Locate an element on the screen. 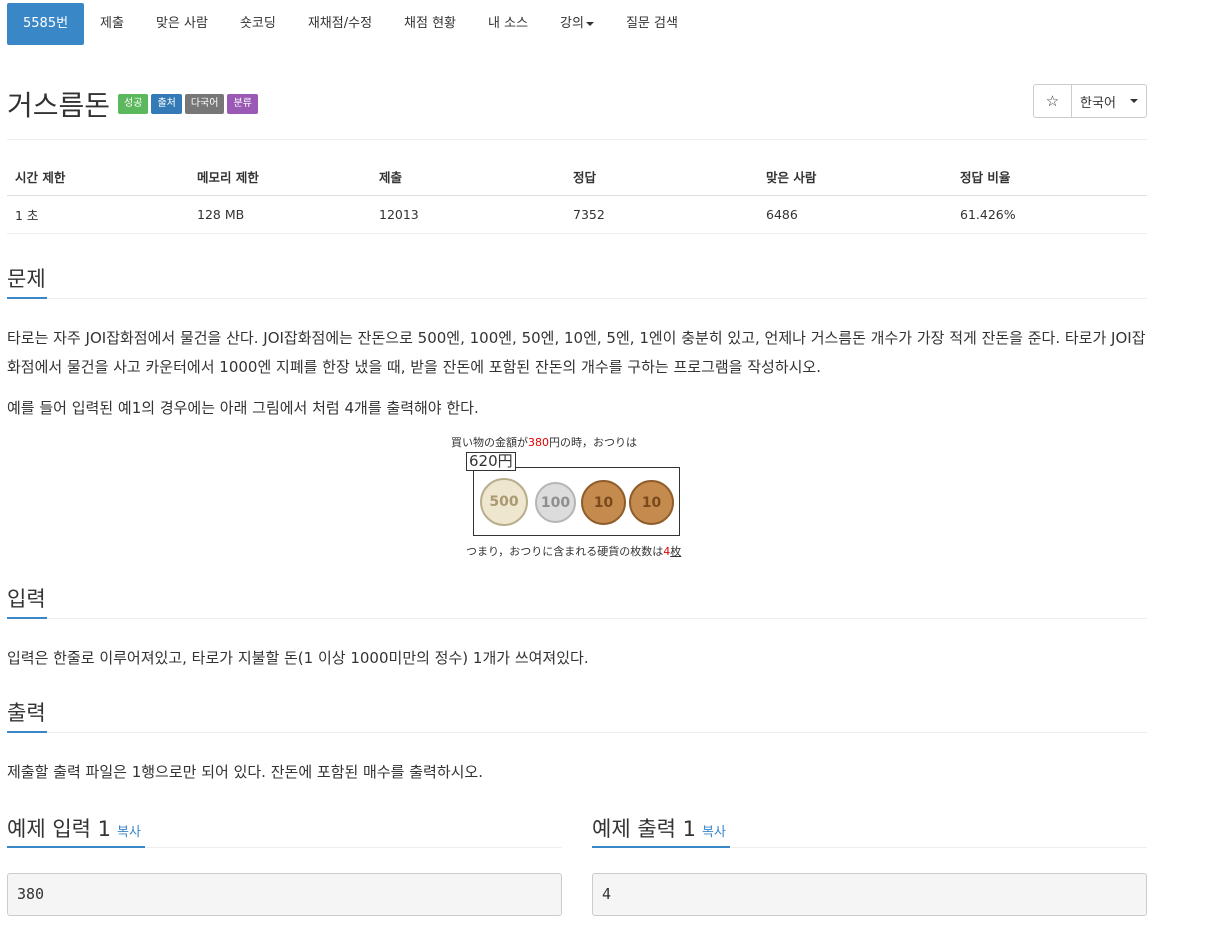  coin-100-label: 100 is located at coordinates (555, 502).